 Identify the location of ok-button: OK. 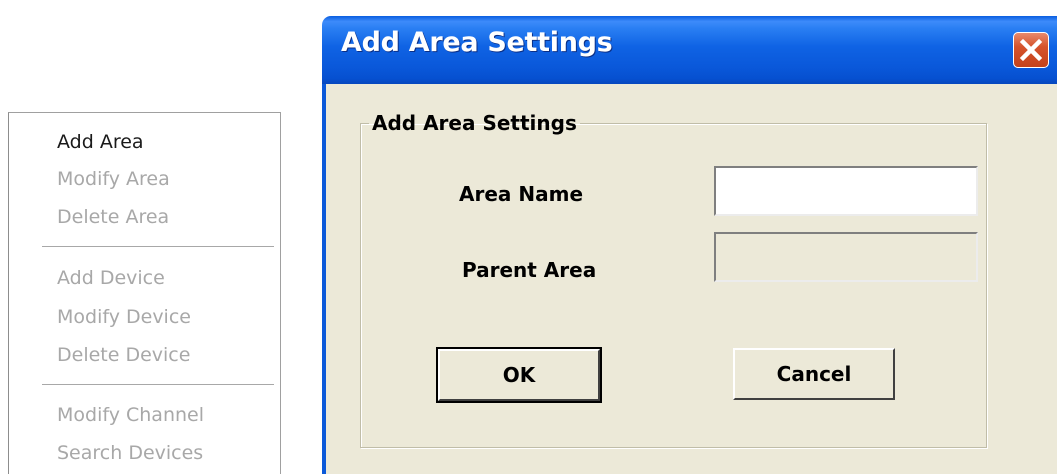
(519, 375).